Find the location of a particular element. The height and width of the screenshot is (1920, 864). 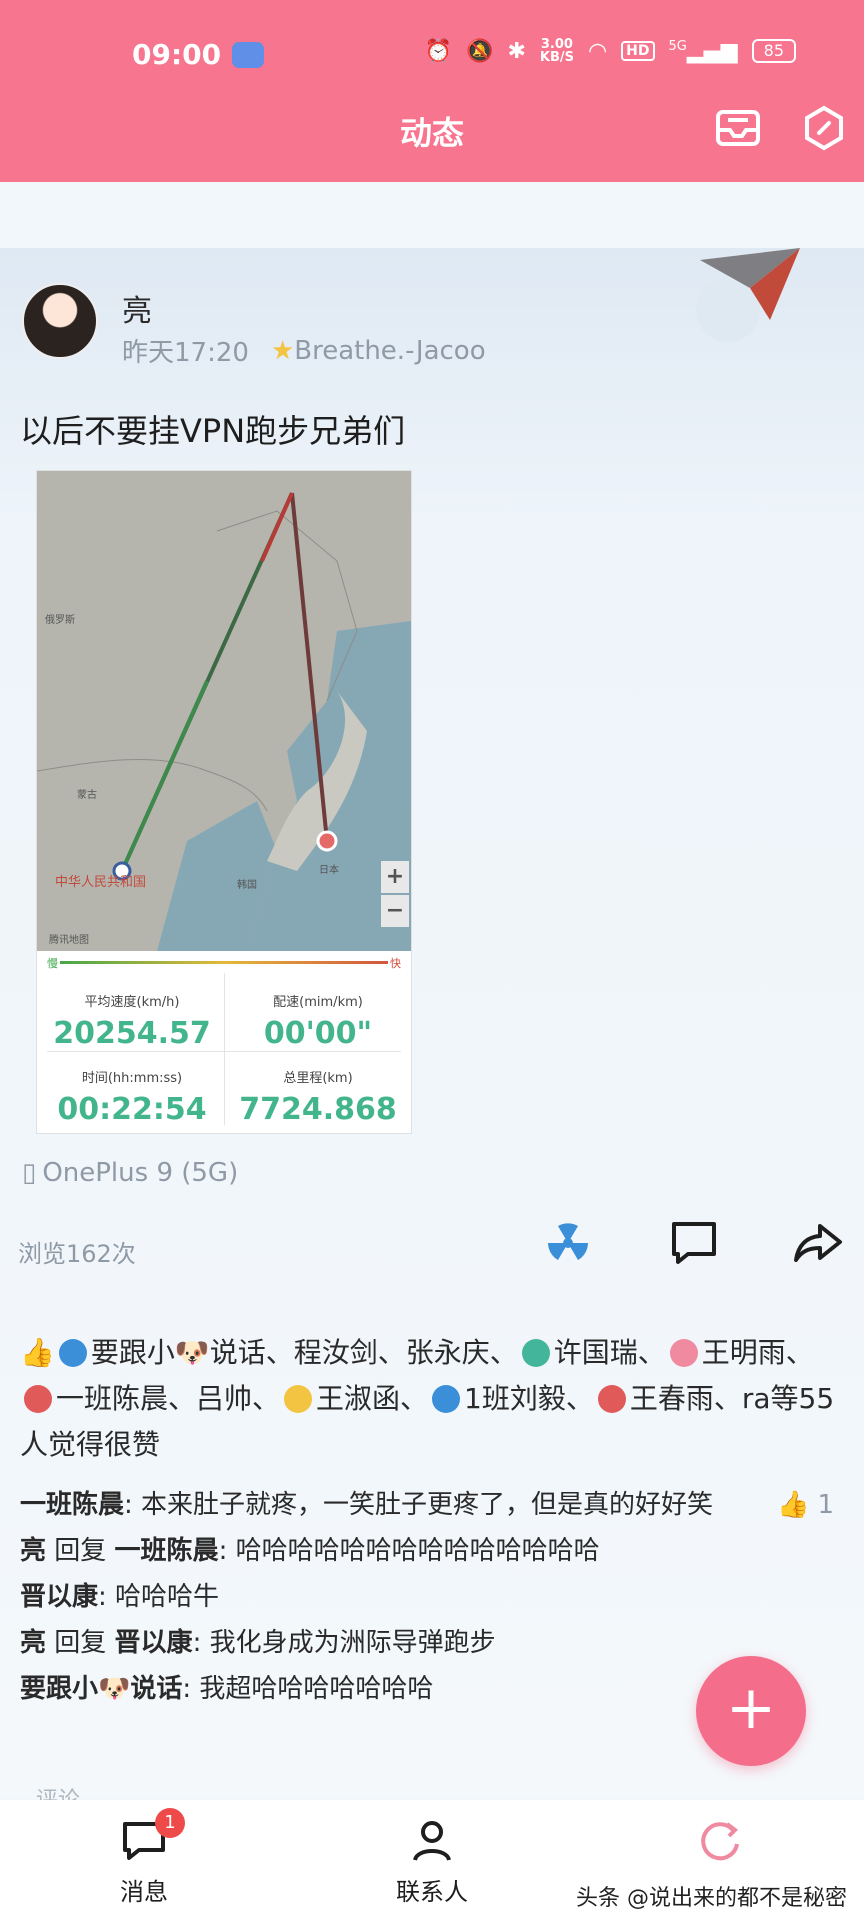

star-icon: ★ is located at coordinates (282, 350).